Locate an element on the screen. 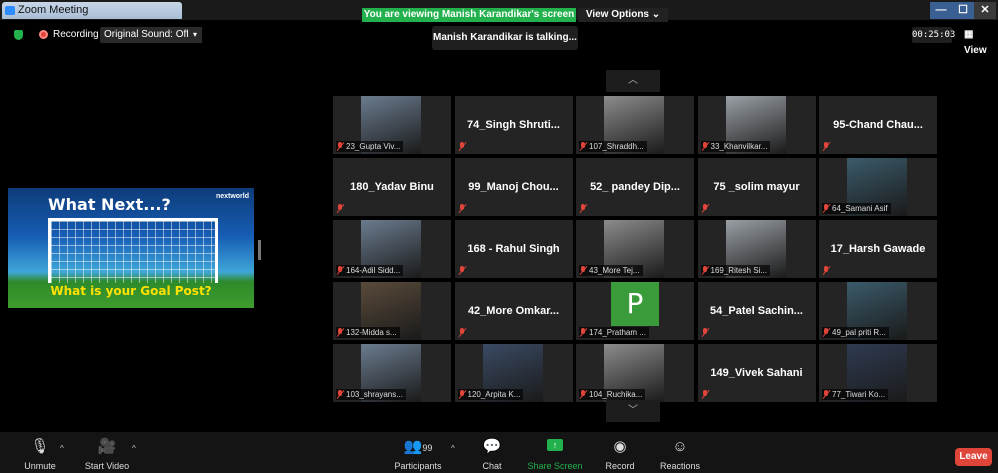 The image size is (998, 473). participant-tile: 149_Vivek Sahani is located at coordinates (756, 373).